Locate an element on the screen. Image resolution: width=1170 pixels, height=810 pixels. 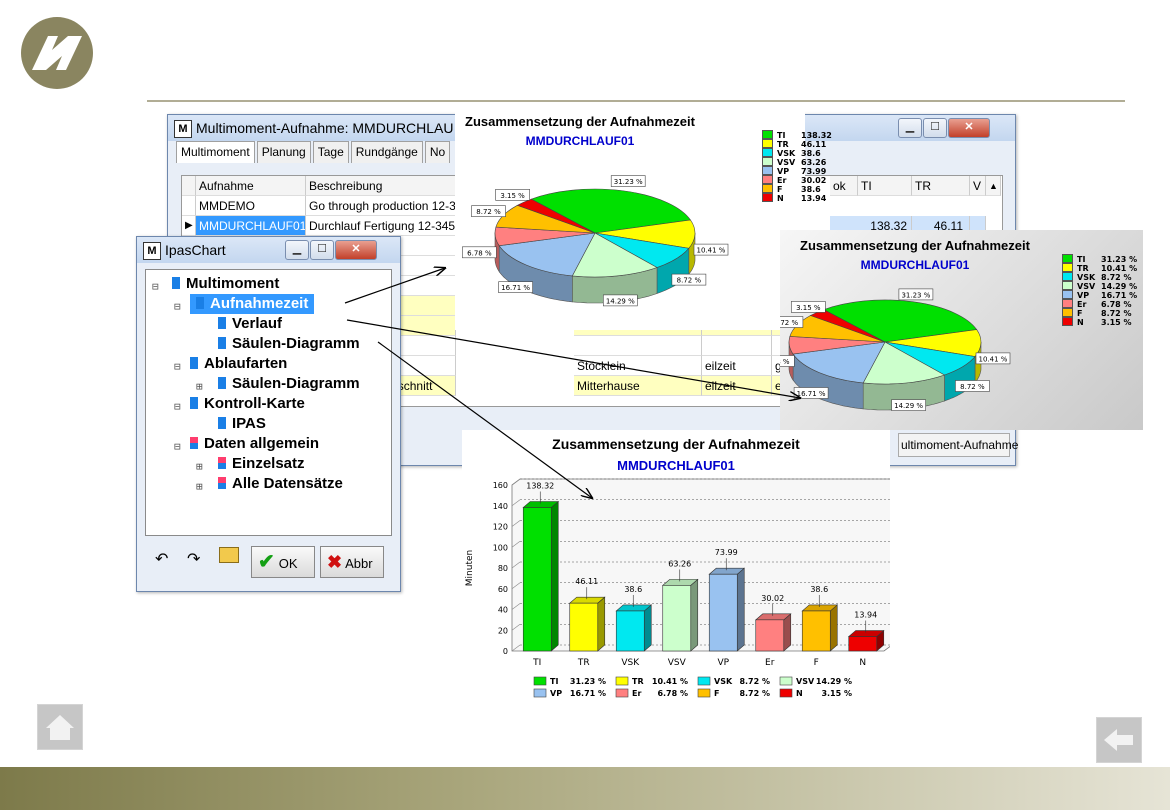
column-header-ti: TI is located at coordinates (885, 186).